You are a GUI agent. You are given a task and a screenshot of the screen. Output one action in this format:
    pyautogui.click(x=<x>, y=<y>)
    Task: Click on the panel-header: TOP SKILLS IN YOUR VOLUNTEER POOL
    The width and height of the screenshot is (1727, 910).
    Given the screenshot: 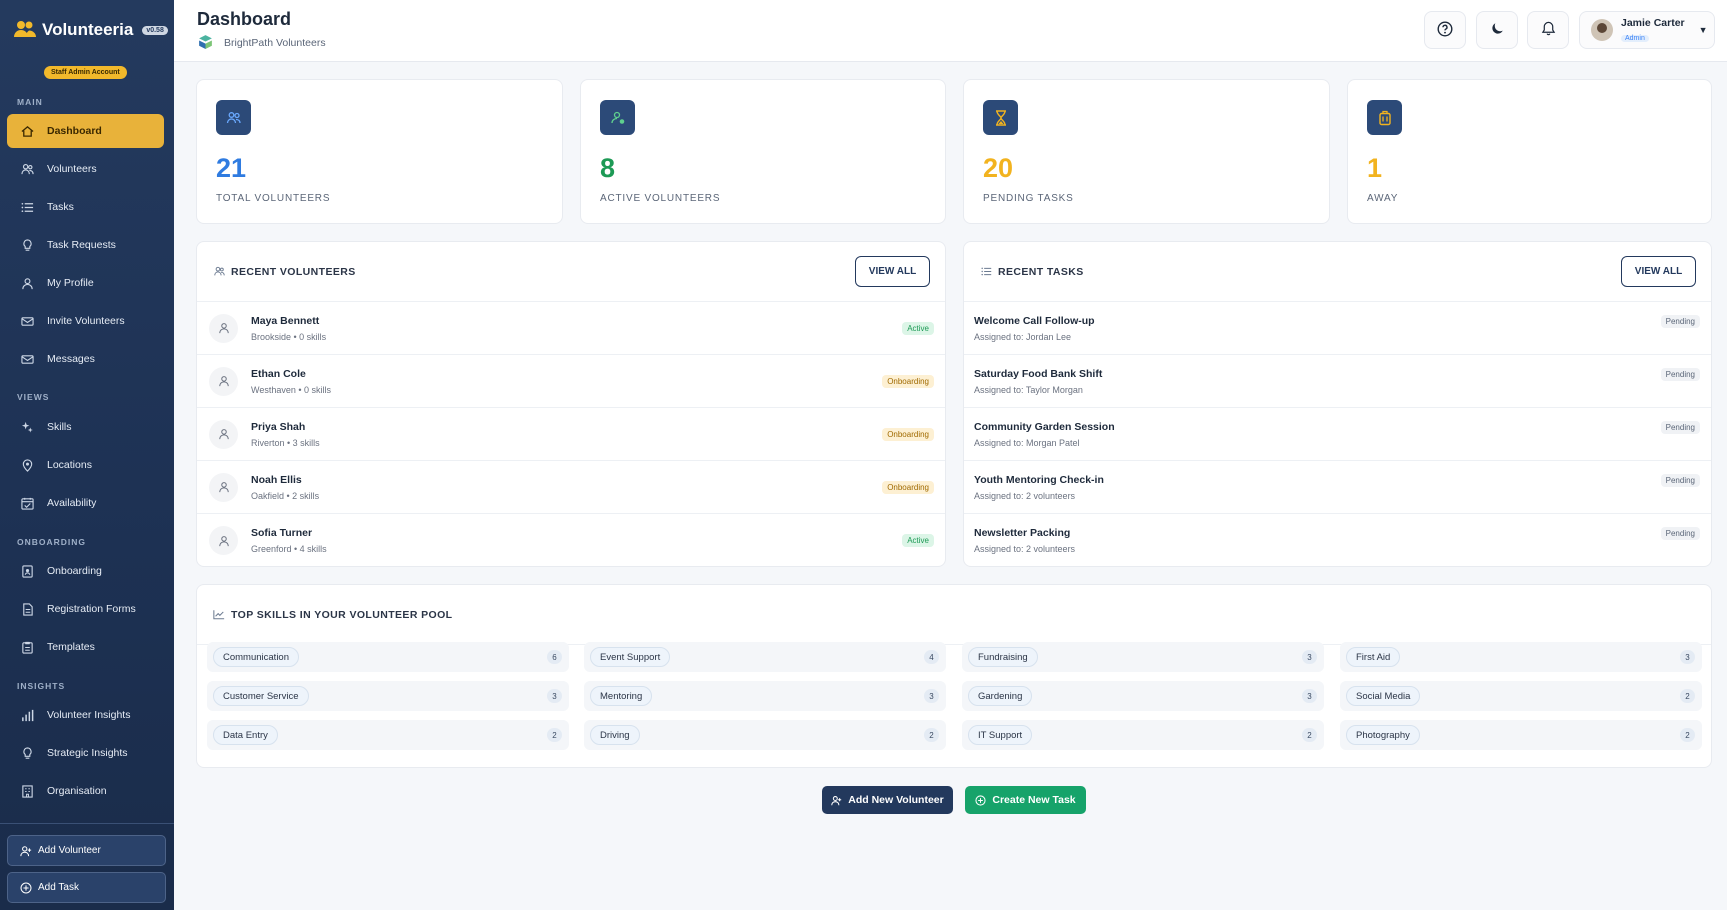 What is the action you would take?
    pyautogui.click(x=954, y=615)
    